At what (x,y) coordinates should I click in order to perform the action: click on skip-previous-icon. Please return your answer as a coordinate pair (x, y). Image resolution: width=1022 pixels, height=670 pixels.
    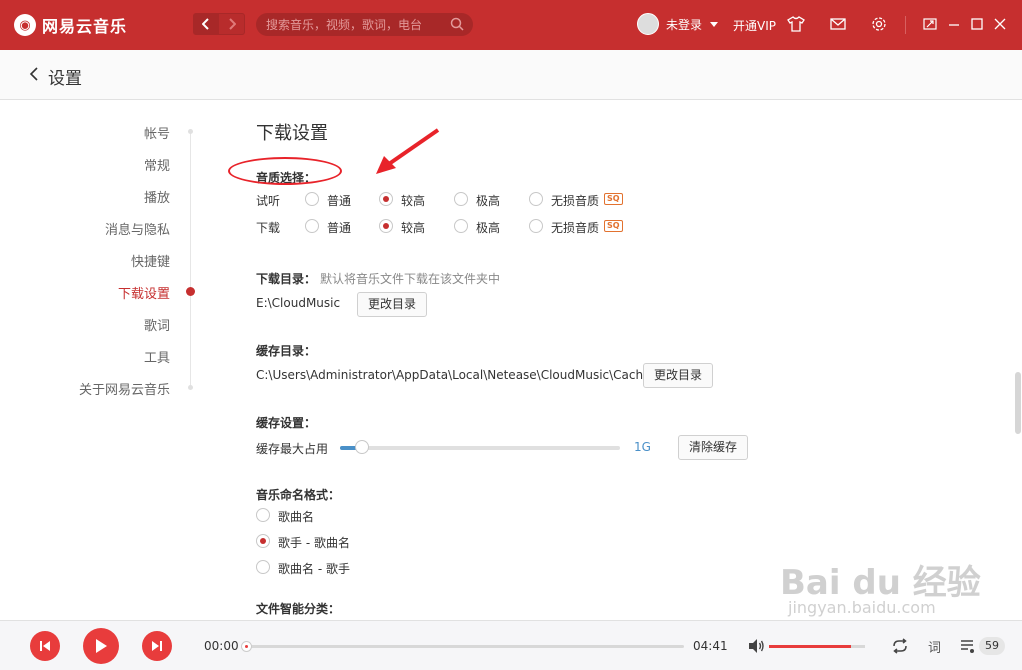
    Looking at the image, I should click on (45, 646).